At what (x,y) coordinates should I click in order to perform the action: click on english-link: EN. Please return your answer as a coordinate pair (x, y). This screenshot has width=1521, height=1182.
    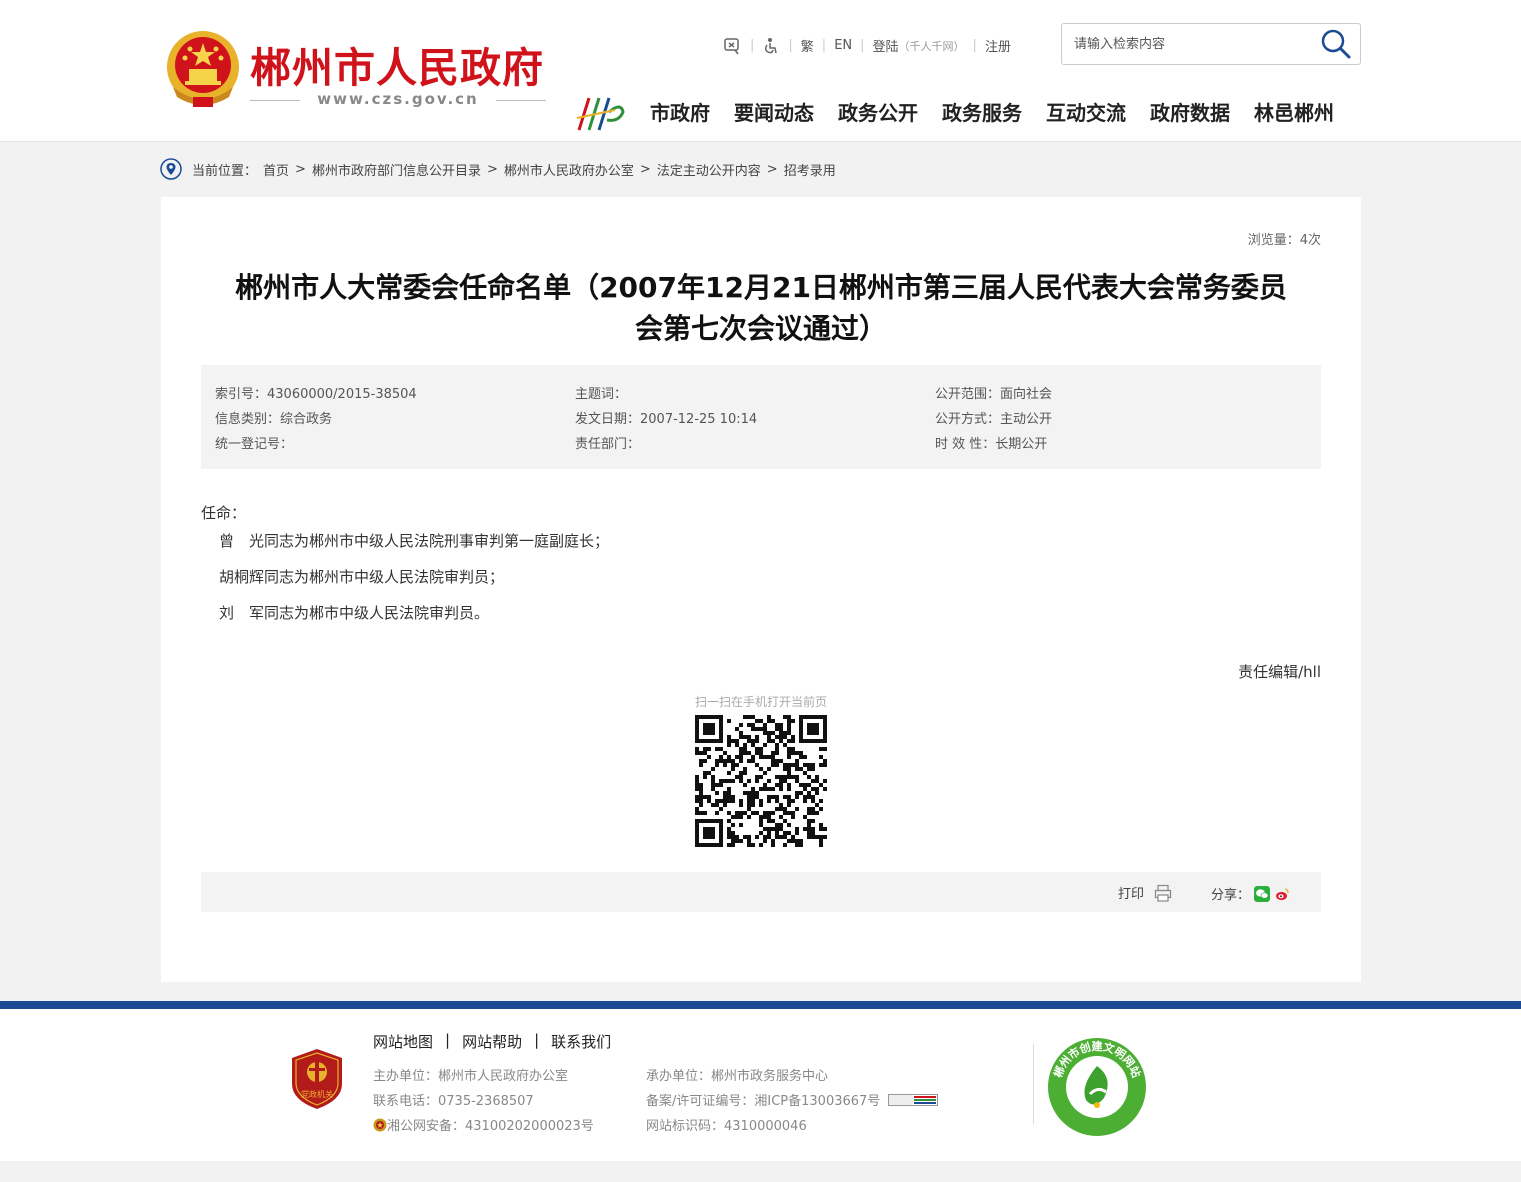
    Looking at the image, I should click on (843, 45).